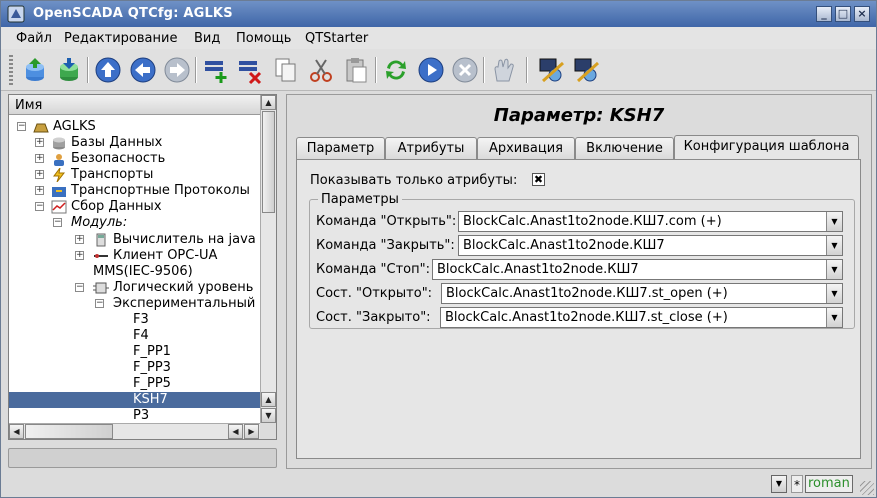 This screenshot has height=498, width=877. What do you see at coordinates (797, 484) in the screenshot?
I see `modified-indicator: *` at bounding box center [797, 484].